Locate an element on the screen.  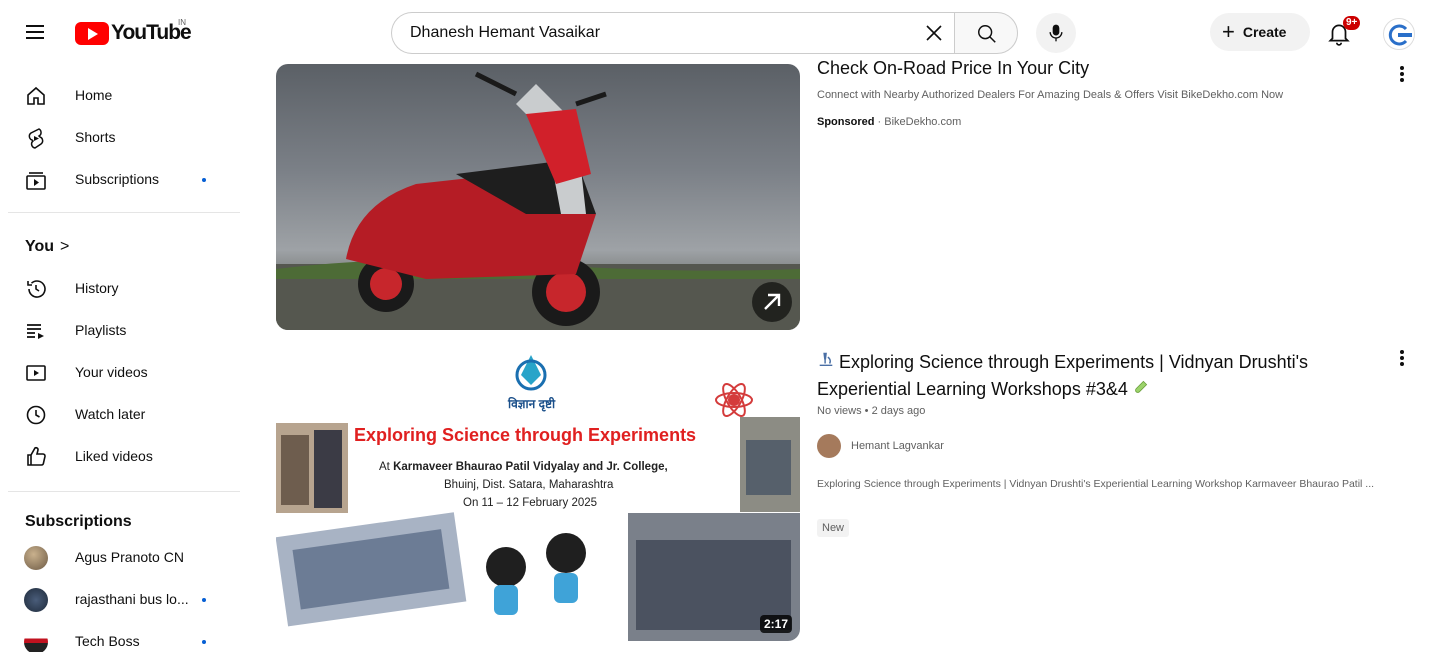
sidebar-item-playlists: Playlists is located at coordinates (125, 331).